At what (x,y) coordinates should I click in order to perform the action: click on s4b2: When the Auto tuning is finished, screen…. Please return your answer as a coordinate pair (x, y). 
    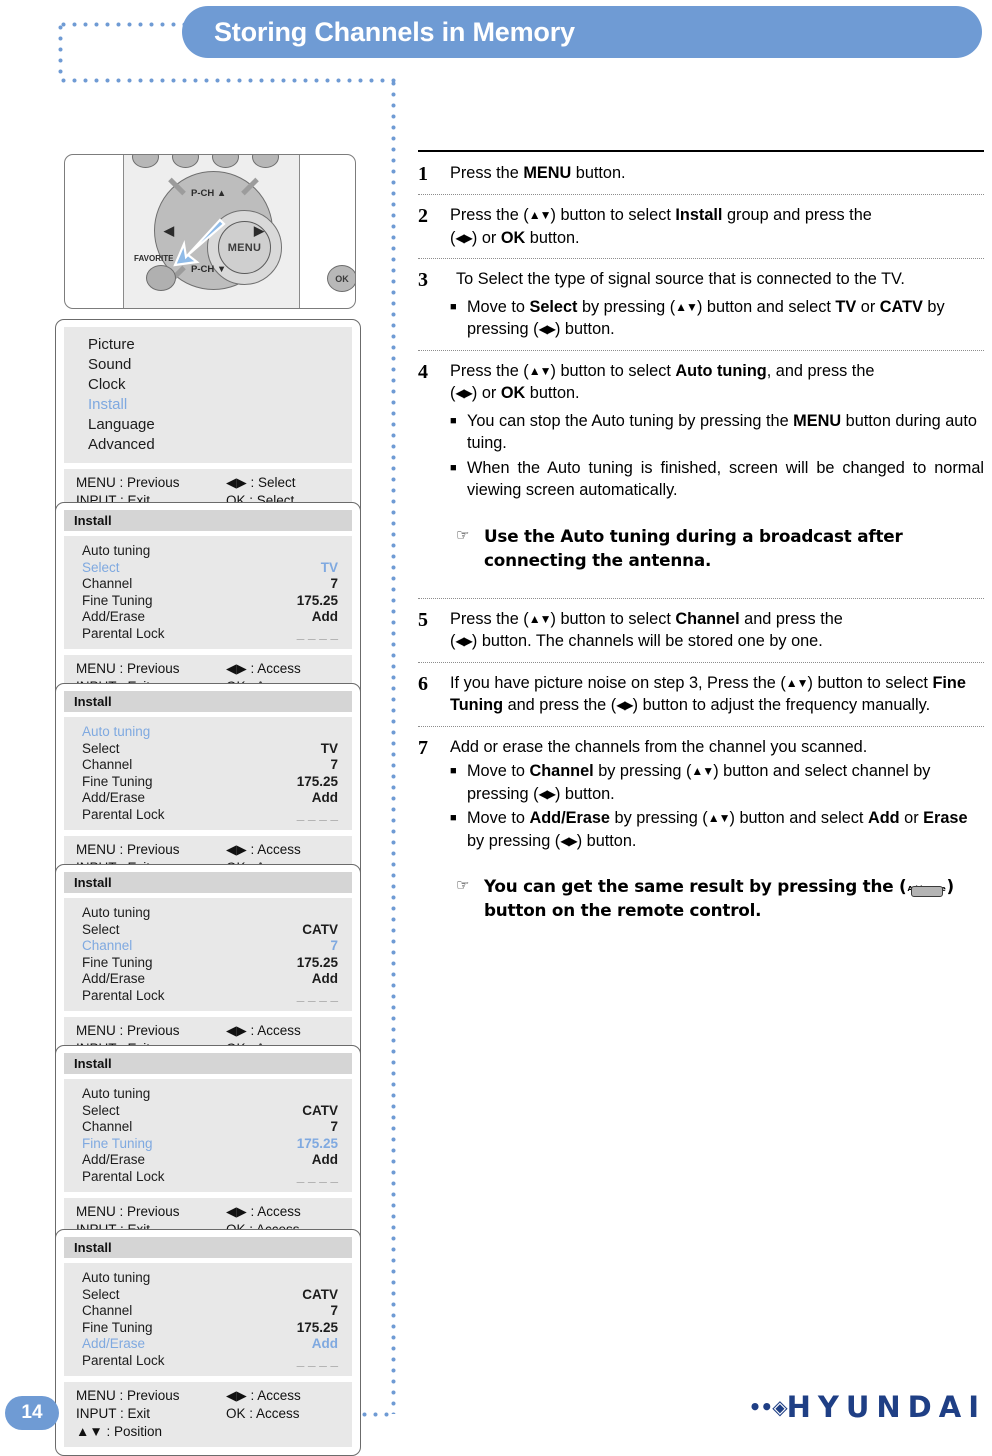
    Looking at the image, I should click on (725, 479).